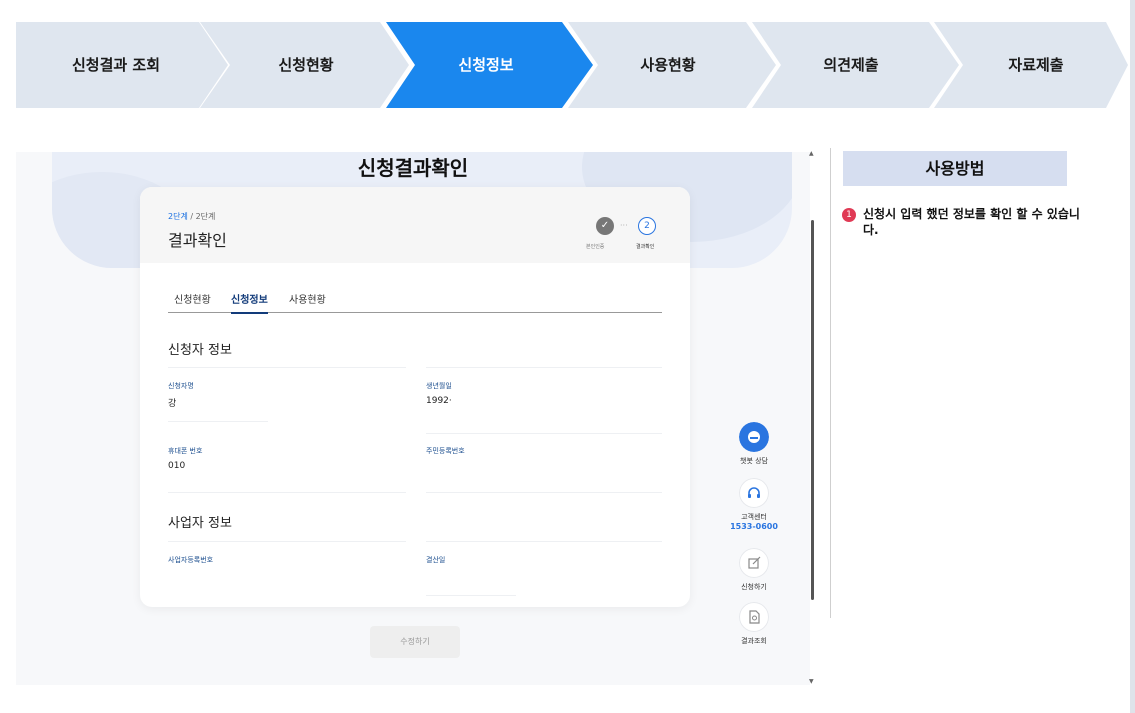 The width and height of the screenshot is (1135, 713). I want to click on customer-center-button: 고객센터 1533-0600, so click(754, 504).